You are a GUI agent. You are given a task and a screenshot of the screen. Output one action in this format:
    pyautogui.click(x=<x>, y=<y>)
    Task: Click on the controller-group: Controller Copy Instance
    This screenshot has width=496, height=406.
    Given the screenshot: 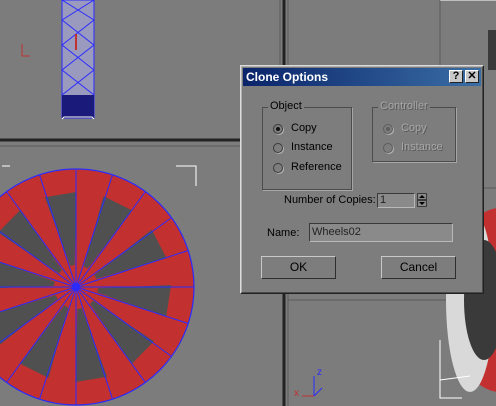 What is the action you would take?
    pyautogui.click(x=414, y=131)
    